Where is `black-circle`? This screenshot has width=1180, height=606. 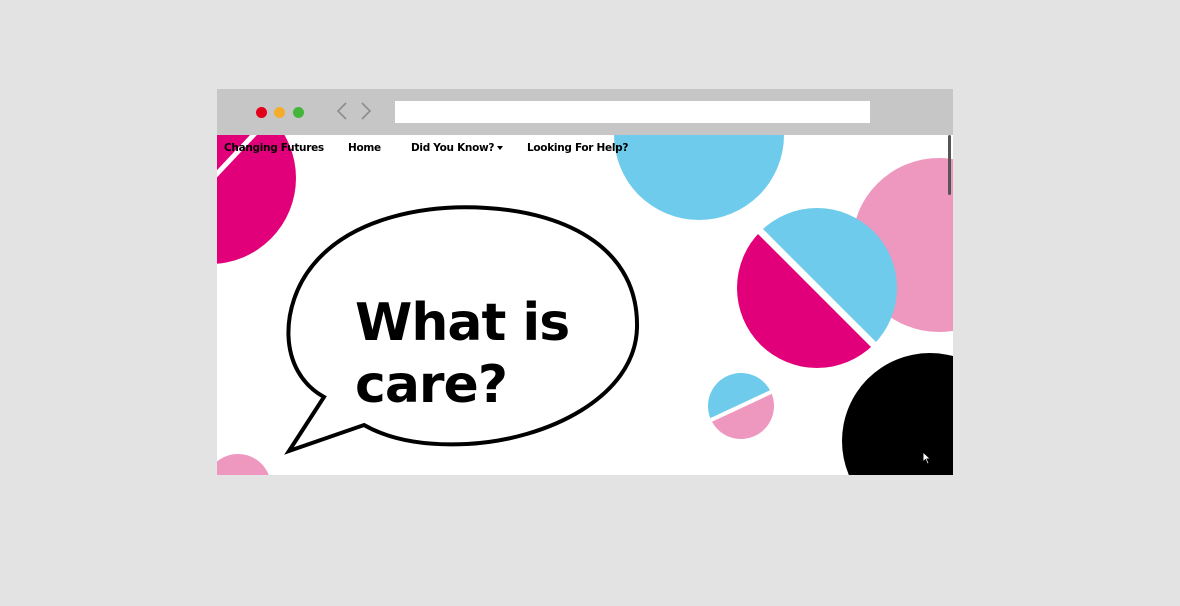 black-circle is located at coordinates (897, 414).